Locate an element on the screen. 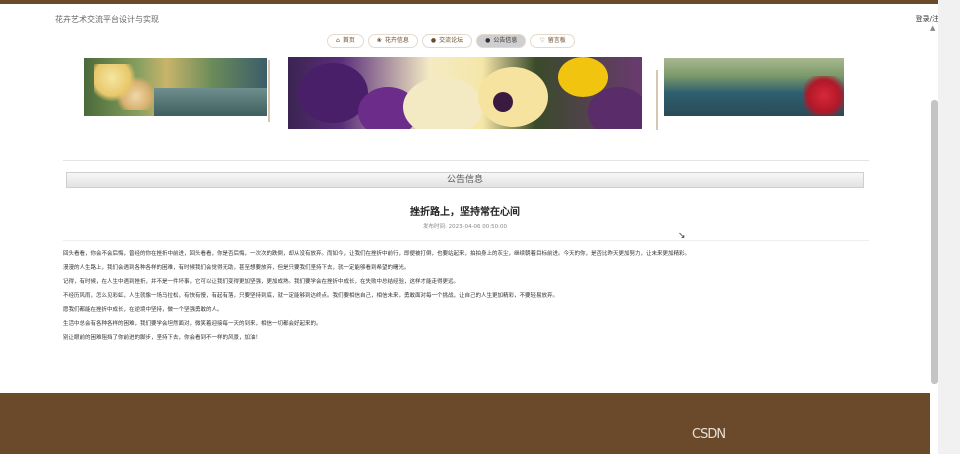 The width and height of the screenshot is (960, 454). paragraph: 别让眼前的困难阻挡了你前进的脚步，坚持下去，你会看到不一样的风景，加油！ is located at coordinates (162, 338).